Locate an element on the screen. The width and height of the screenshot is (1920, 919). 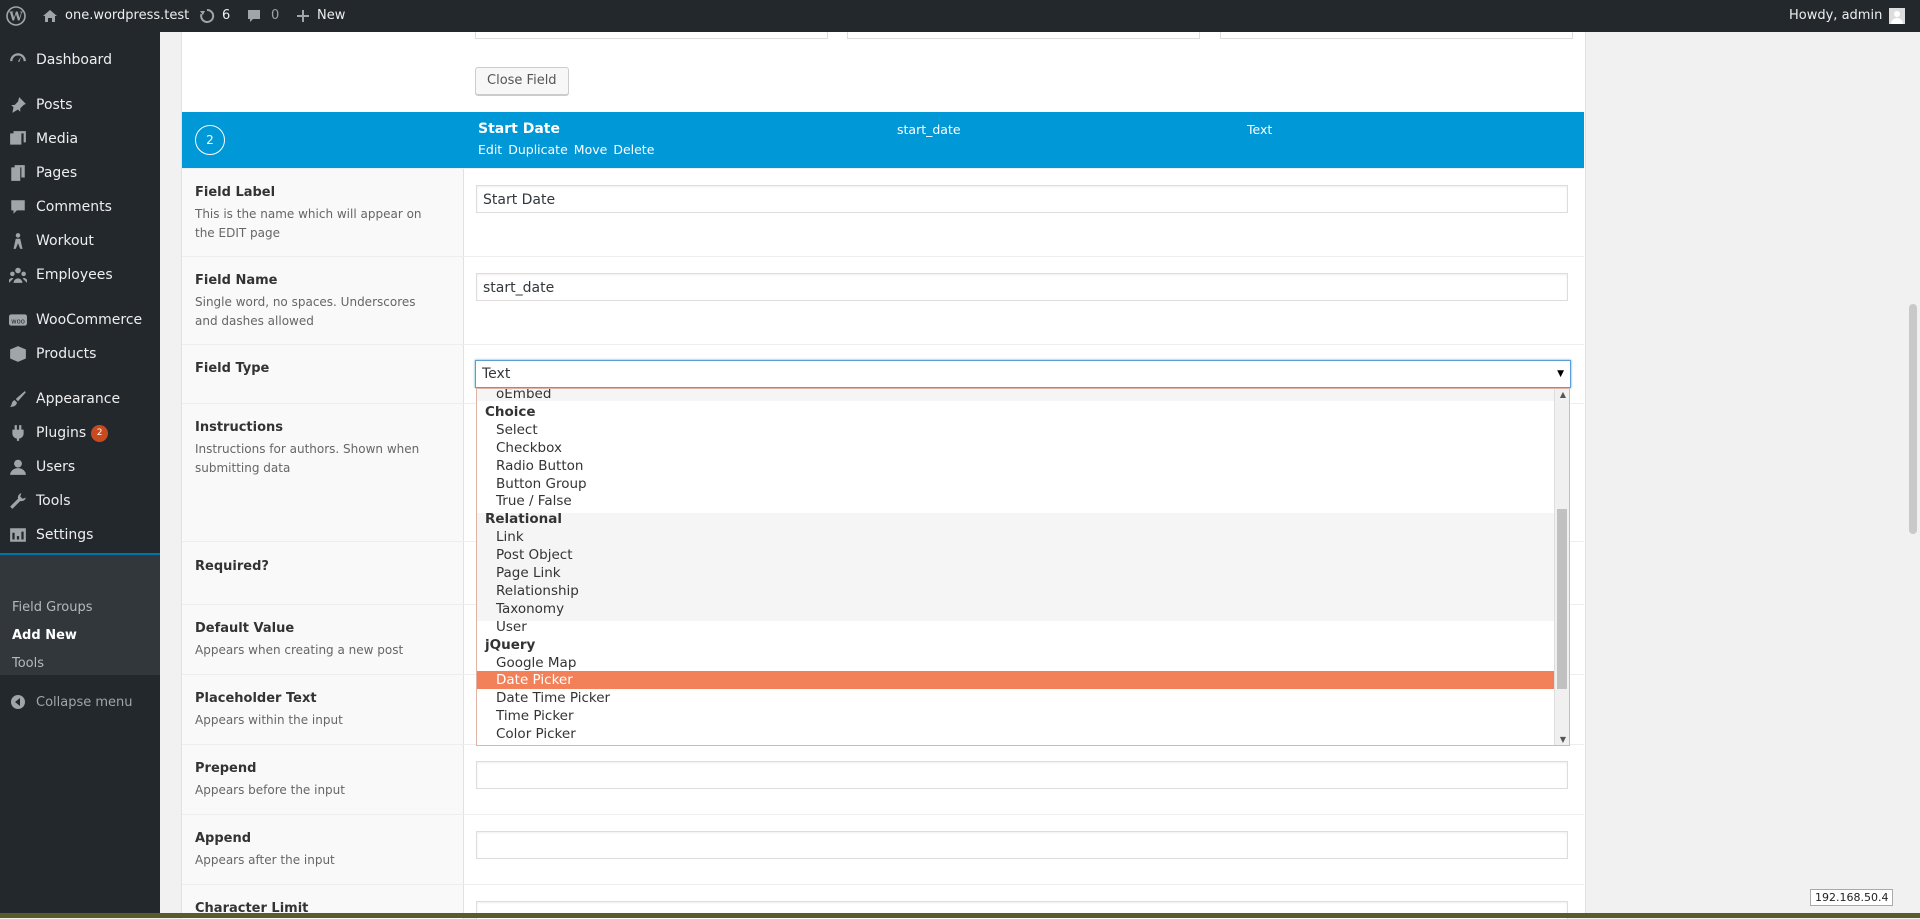
site-name-link: one.wordpress.test is located at coordinates (115, 16).